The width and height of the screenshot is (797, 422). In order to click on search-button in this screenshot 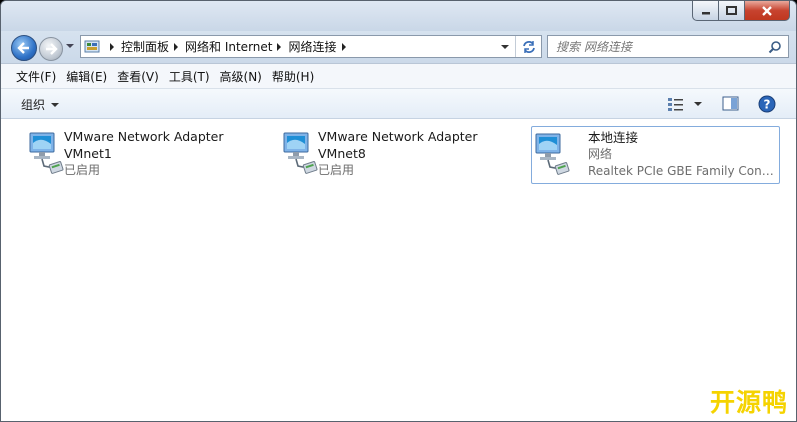, I will do `click(775, 48)`.